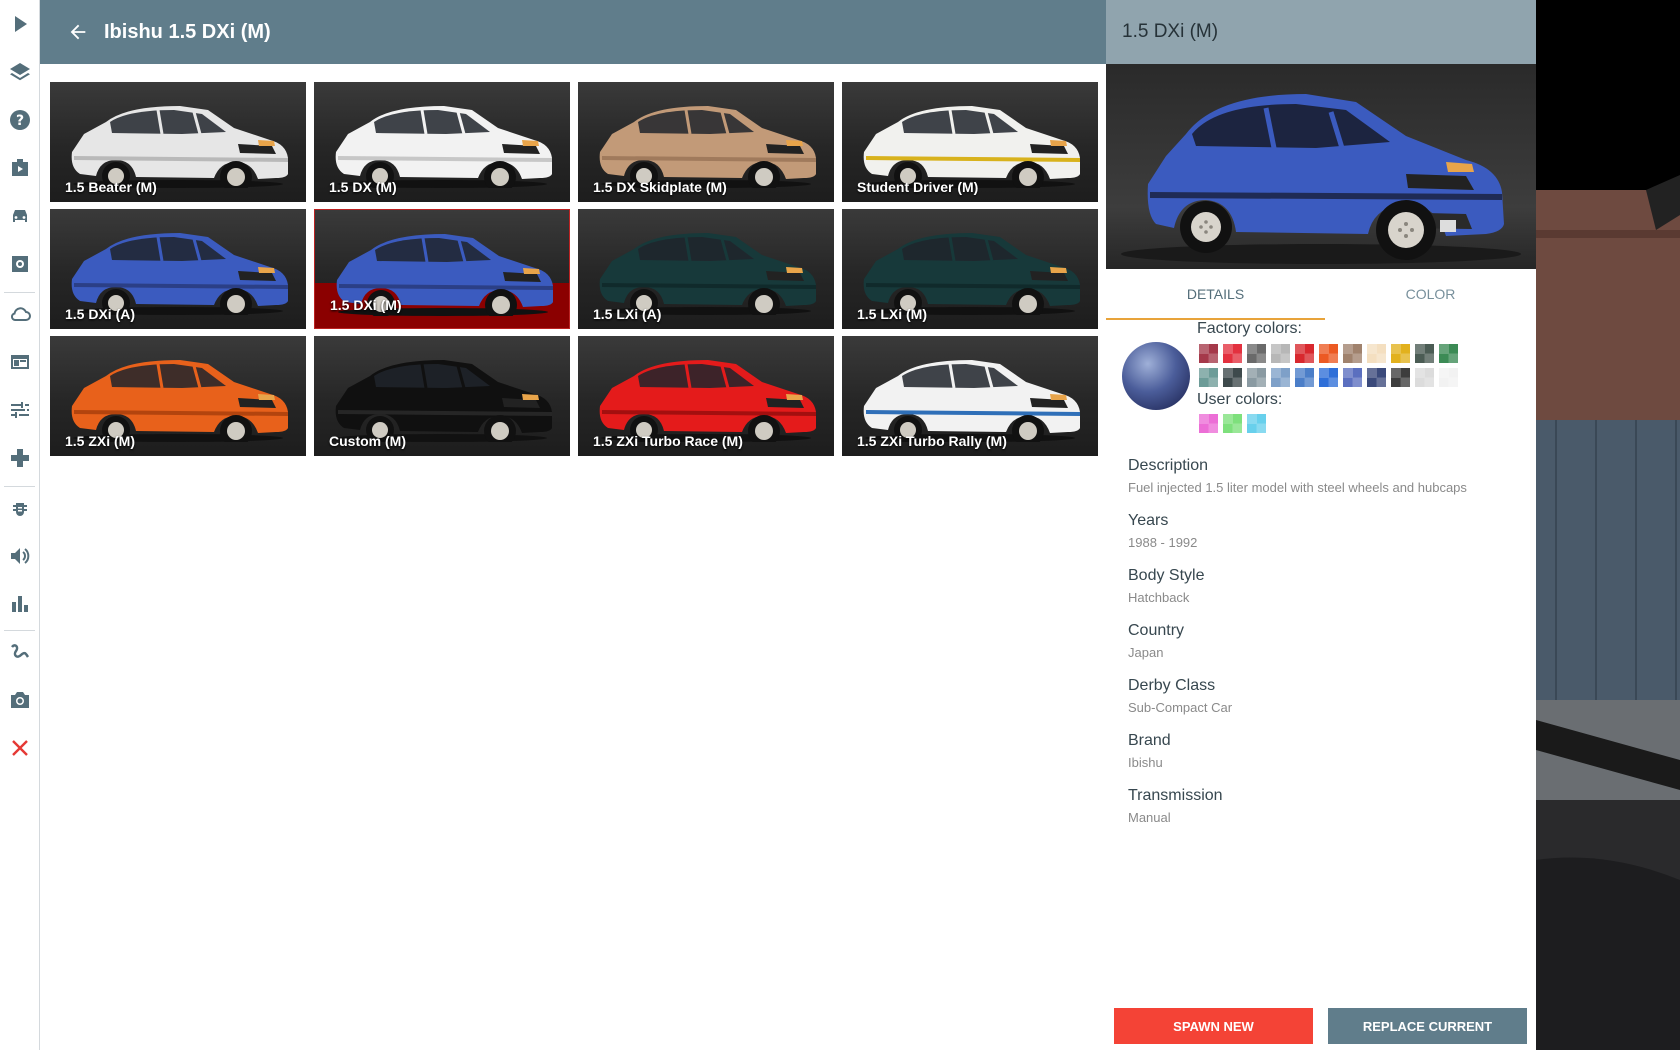 This screenshot has width=1680, height=1050. Describe the element at coordinates (366, 305) in the screenshot. I see `config-label: 1.5 DXi (M)` at that location.